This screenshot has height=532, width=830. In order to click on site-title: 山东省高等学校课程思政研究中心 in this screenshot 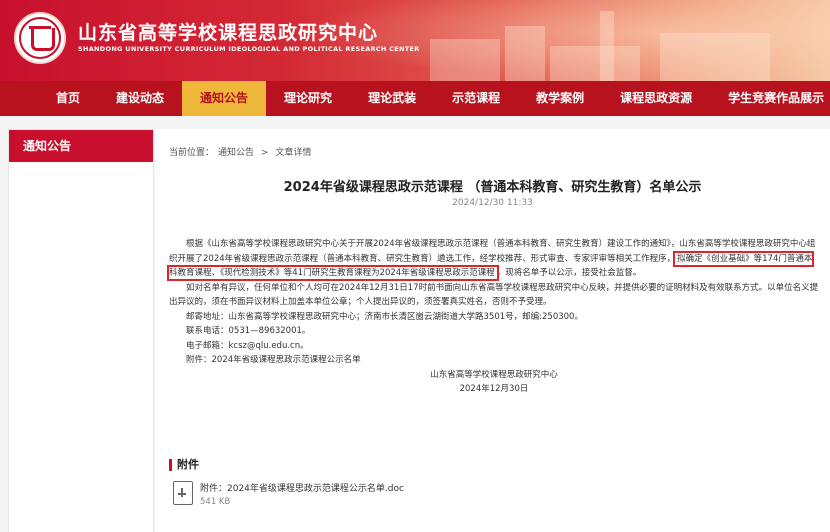, I will do `click(228, 31)`.